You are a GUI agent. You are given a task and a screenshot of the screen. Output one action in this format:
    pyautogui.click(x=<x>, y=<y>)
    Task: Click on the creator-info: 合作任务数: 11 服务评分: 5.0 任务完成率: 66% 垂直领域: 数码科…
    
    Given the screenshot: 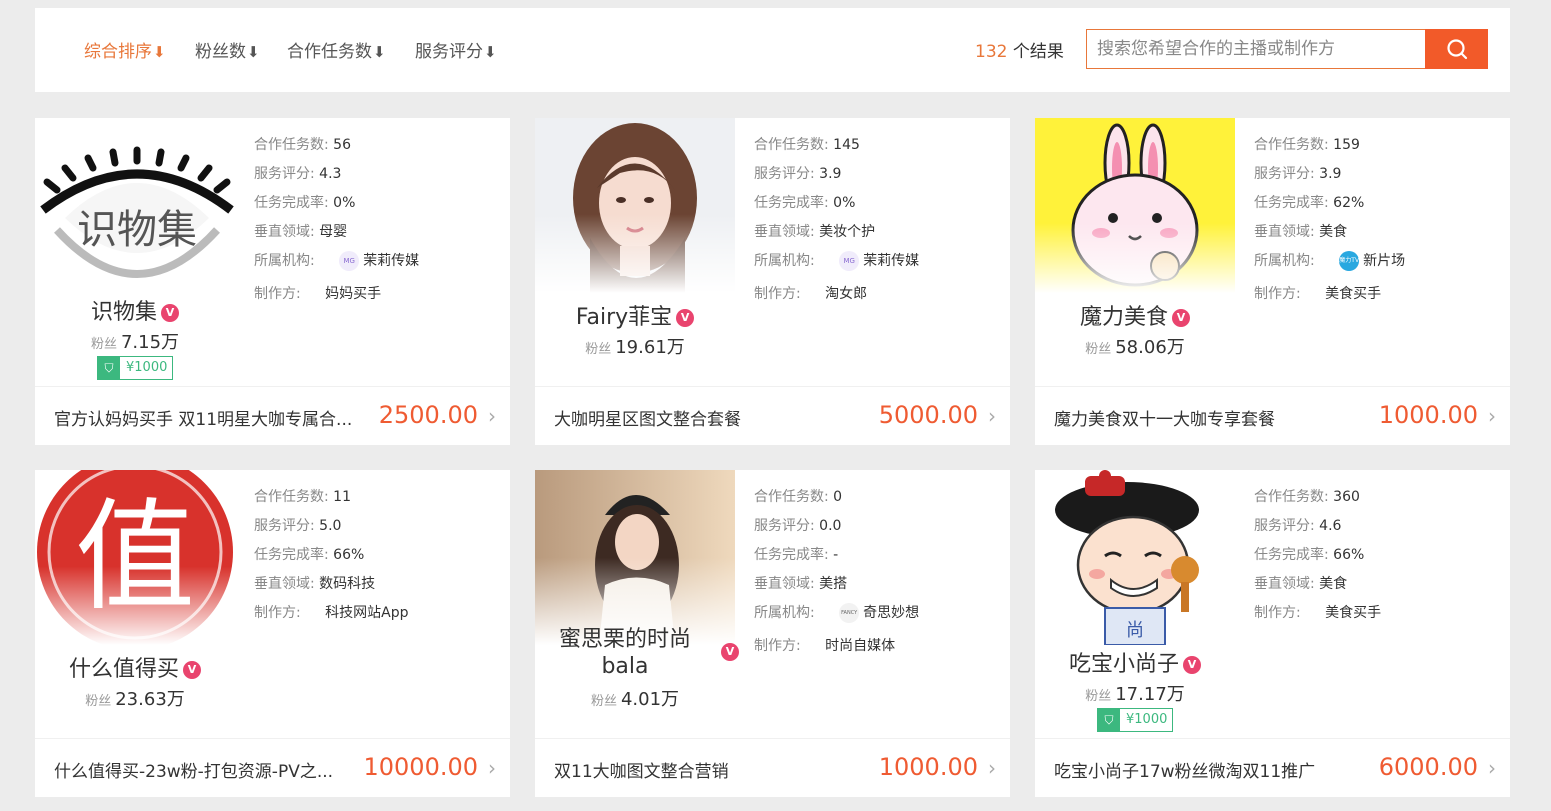 What is the action you would take?
    pyautogui.click(x=331, y=555)
    